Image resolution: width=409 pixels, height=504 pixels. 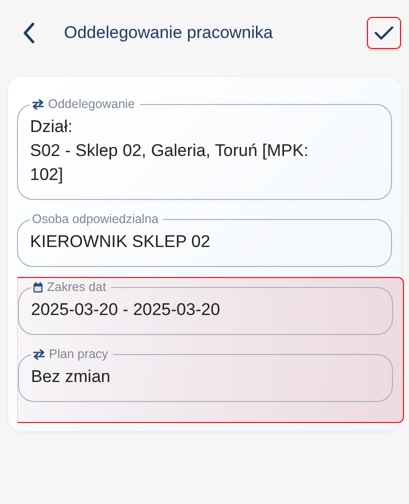 I want to click on text-field: Zakres dat 2025-03-20 - 2025-03-20, so click(x=205, y=307).